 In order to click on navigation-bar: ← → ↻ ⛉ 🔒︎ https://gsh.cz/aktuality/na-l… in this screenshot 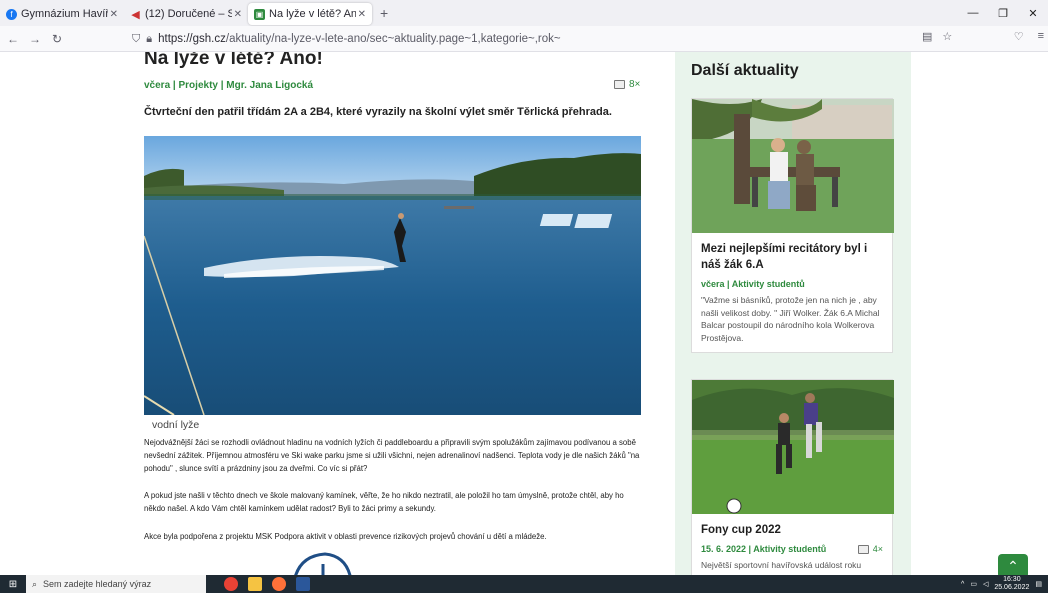, I will do `click(524, 39)`.